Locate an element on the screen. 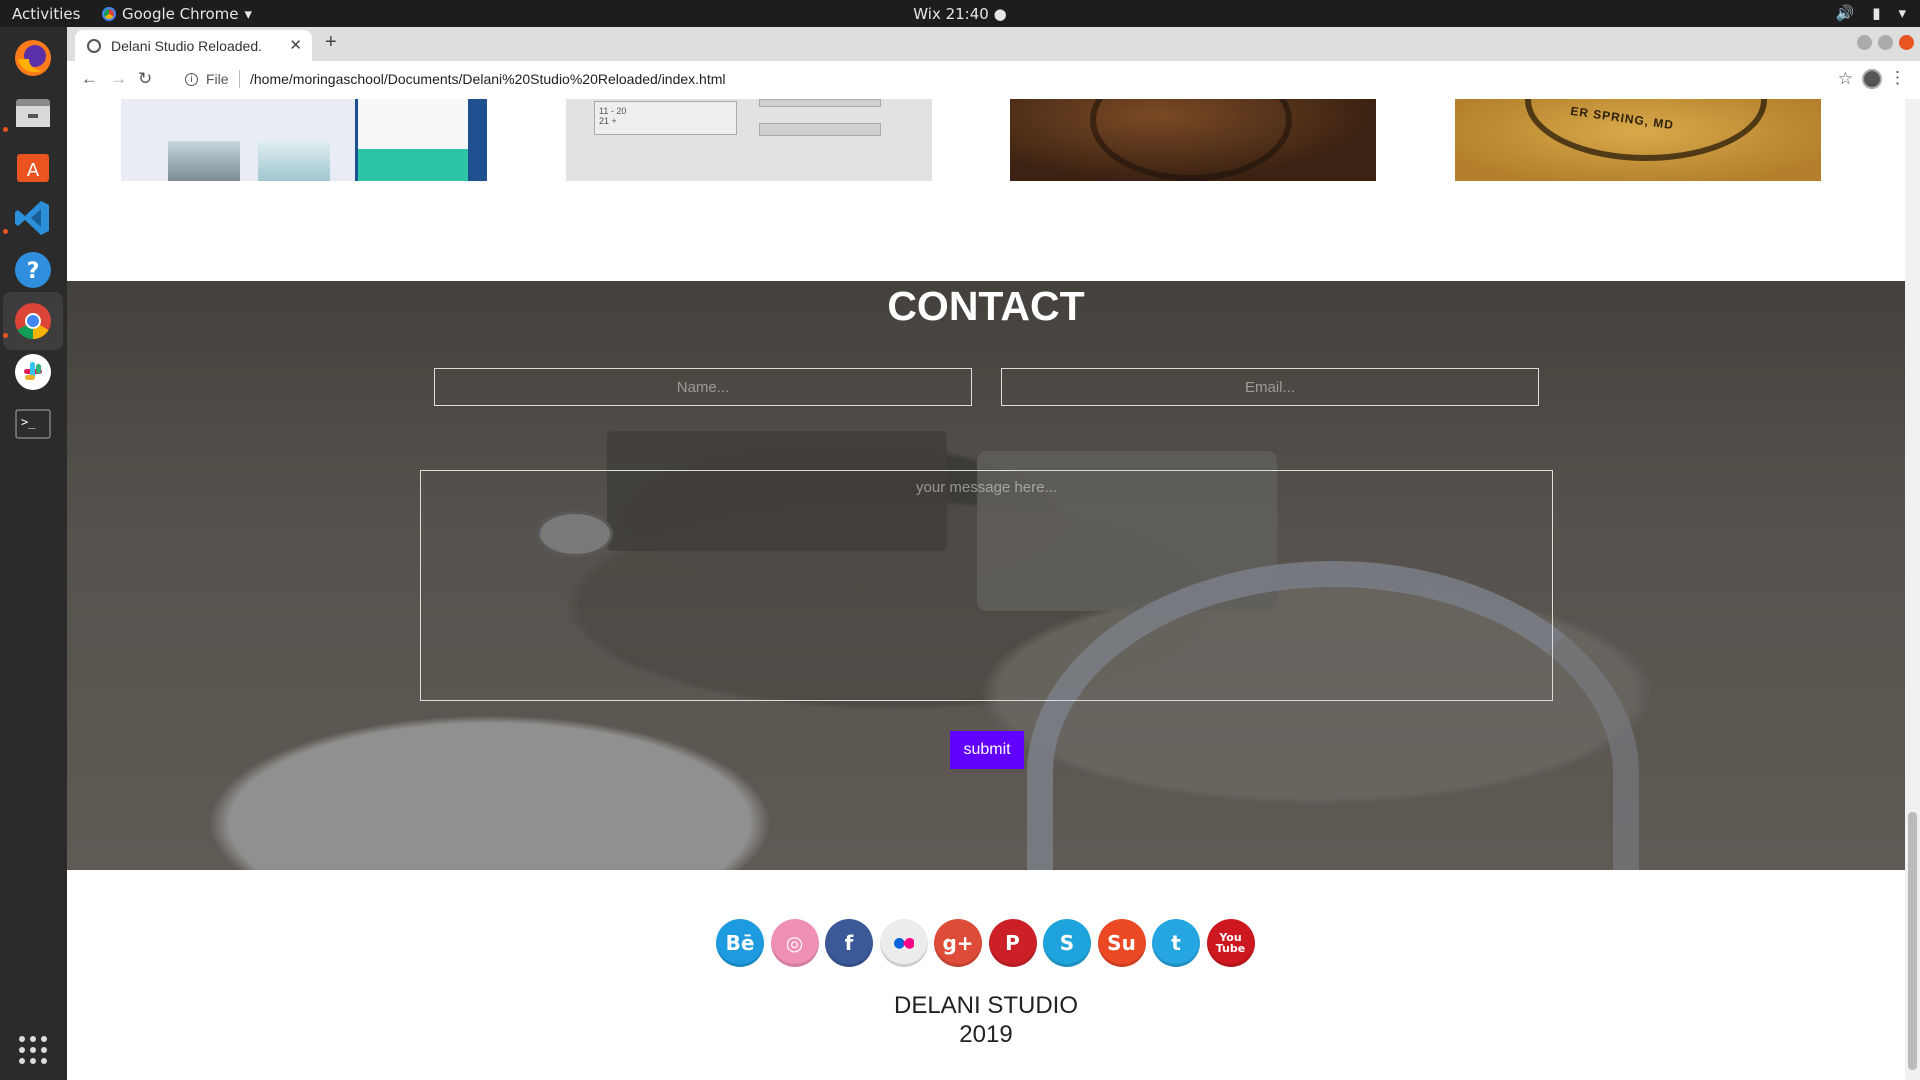 The height and width of the screenshot is (1080, 1920). files-icon is located at coordinates (33, 112).